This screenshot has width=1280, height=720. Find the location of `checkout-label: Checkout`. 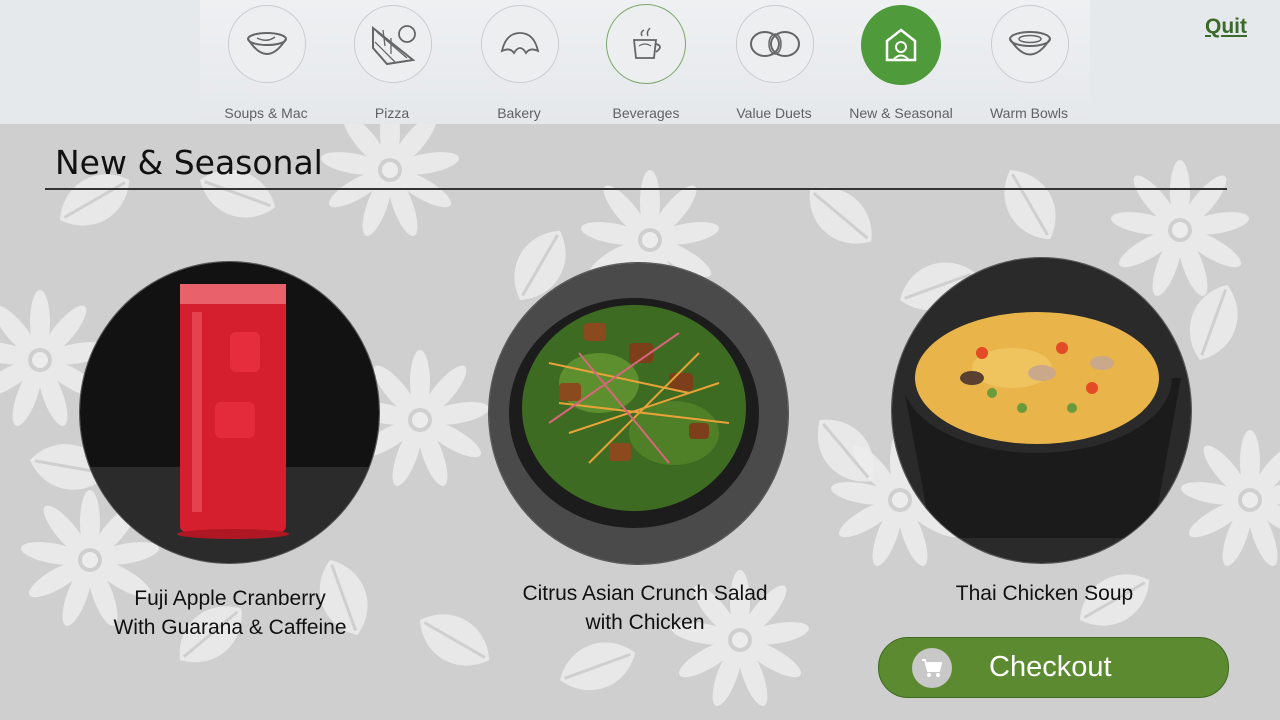

checkout-label: Checkout is located at coordinates (1050, 667).